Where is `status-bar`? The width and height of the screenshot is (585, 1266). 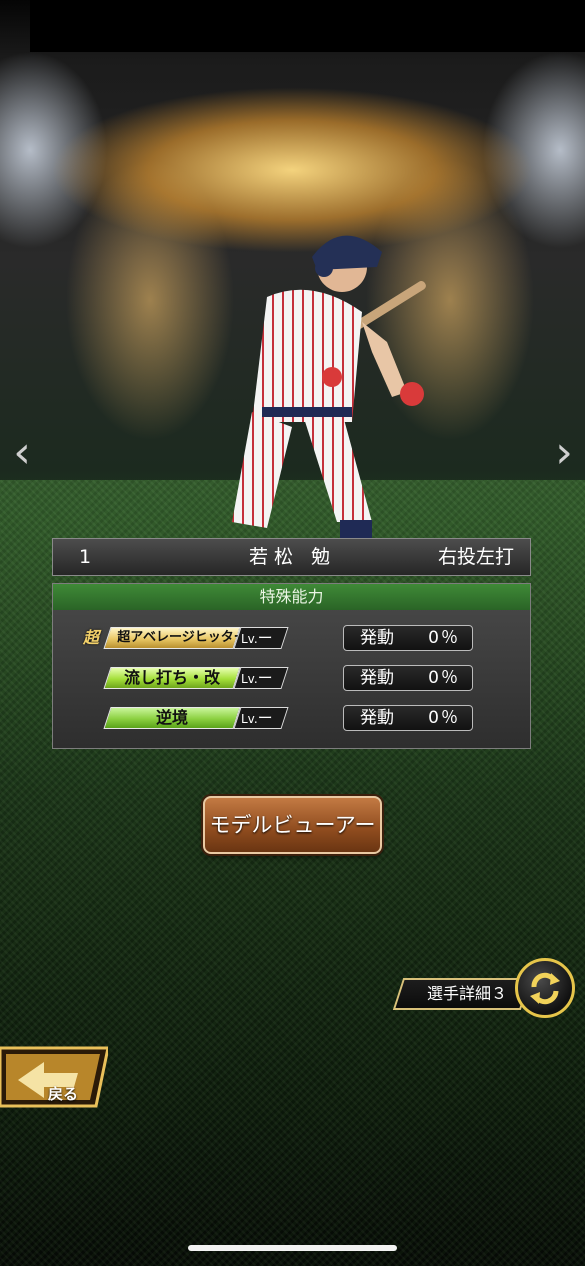
status-bar is located at coordinates (307, 26).